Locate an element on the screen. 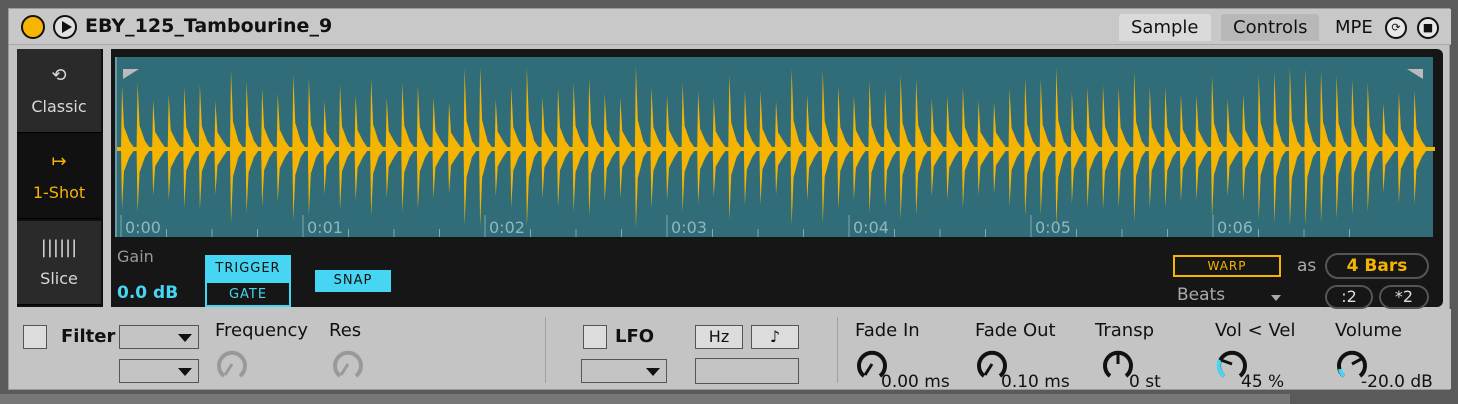  time-label: 0:03 is located at coordinates (689, 227).